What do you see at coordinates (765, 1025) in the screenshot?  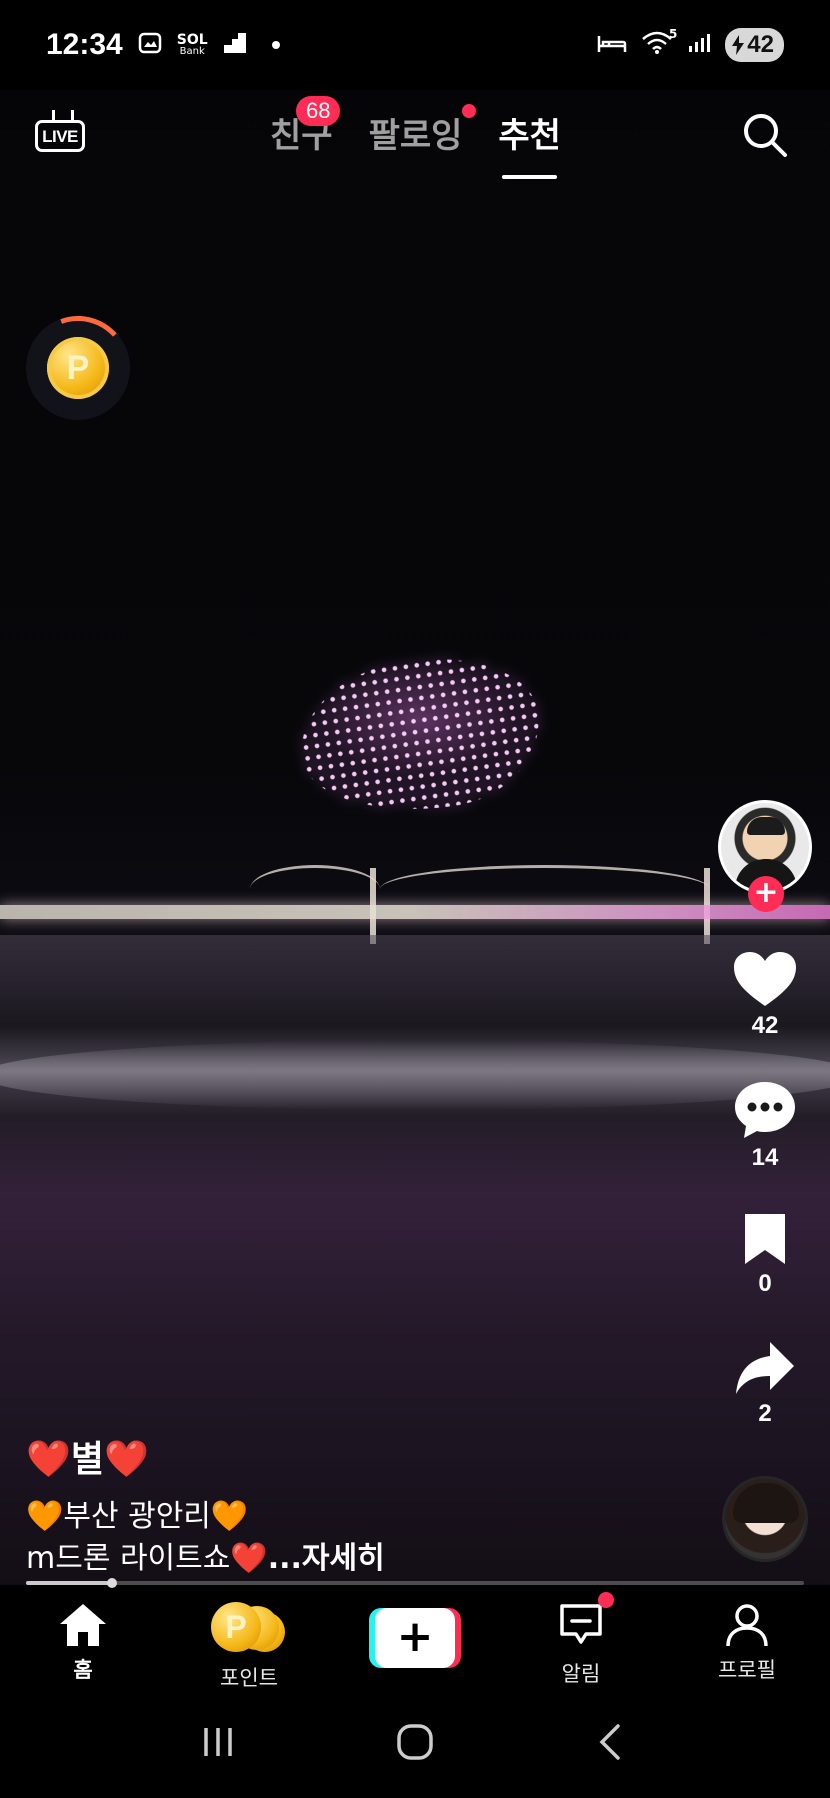 I see `like-count: 42` at bounding box center [765, 1025].